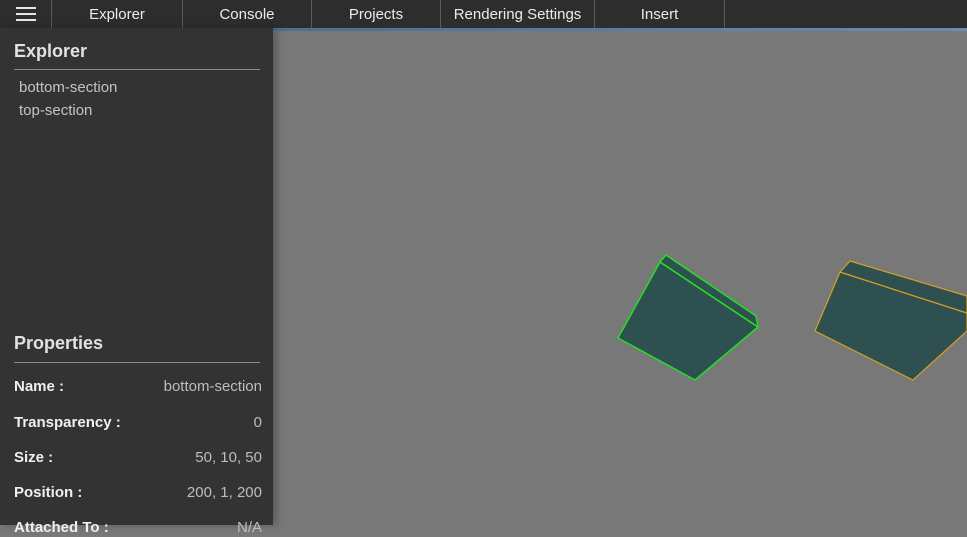 The width and height of the screenshot is (967, 537). I want to click on property-row-attached-to: Attached To : N/A, so click(138, 527).